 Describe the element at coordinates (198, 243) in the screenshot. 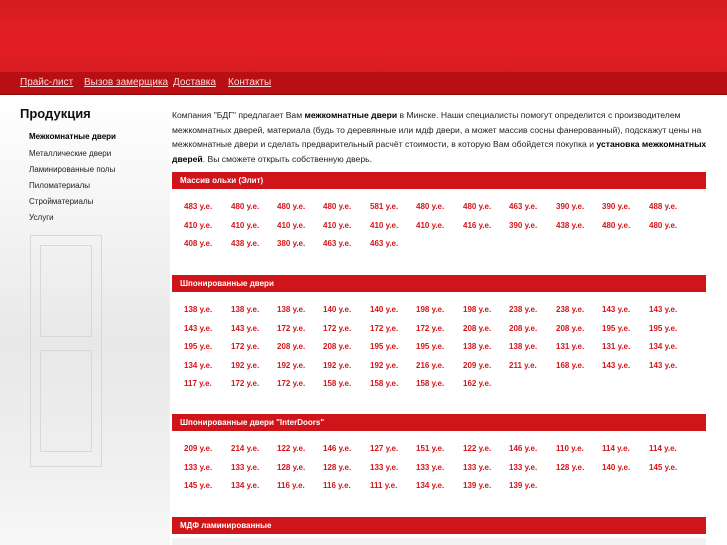

I see `price-link: 408 у.е.` at that location.